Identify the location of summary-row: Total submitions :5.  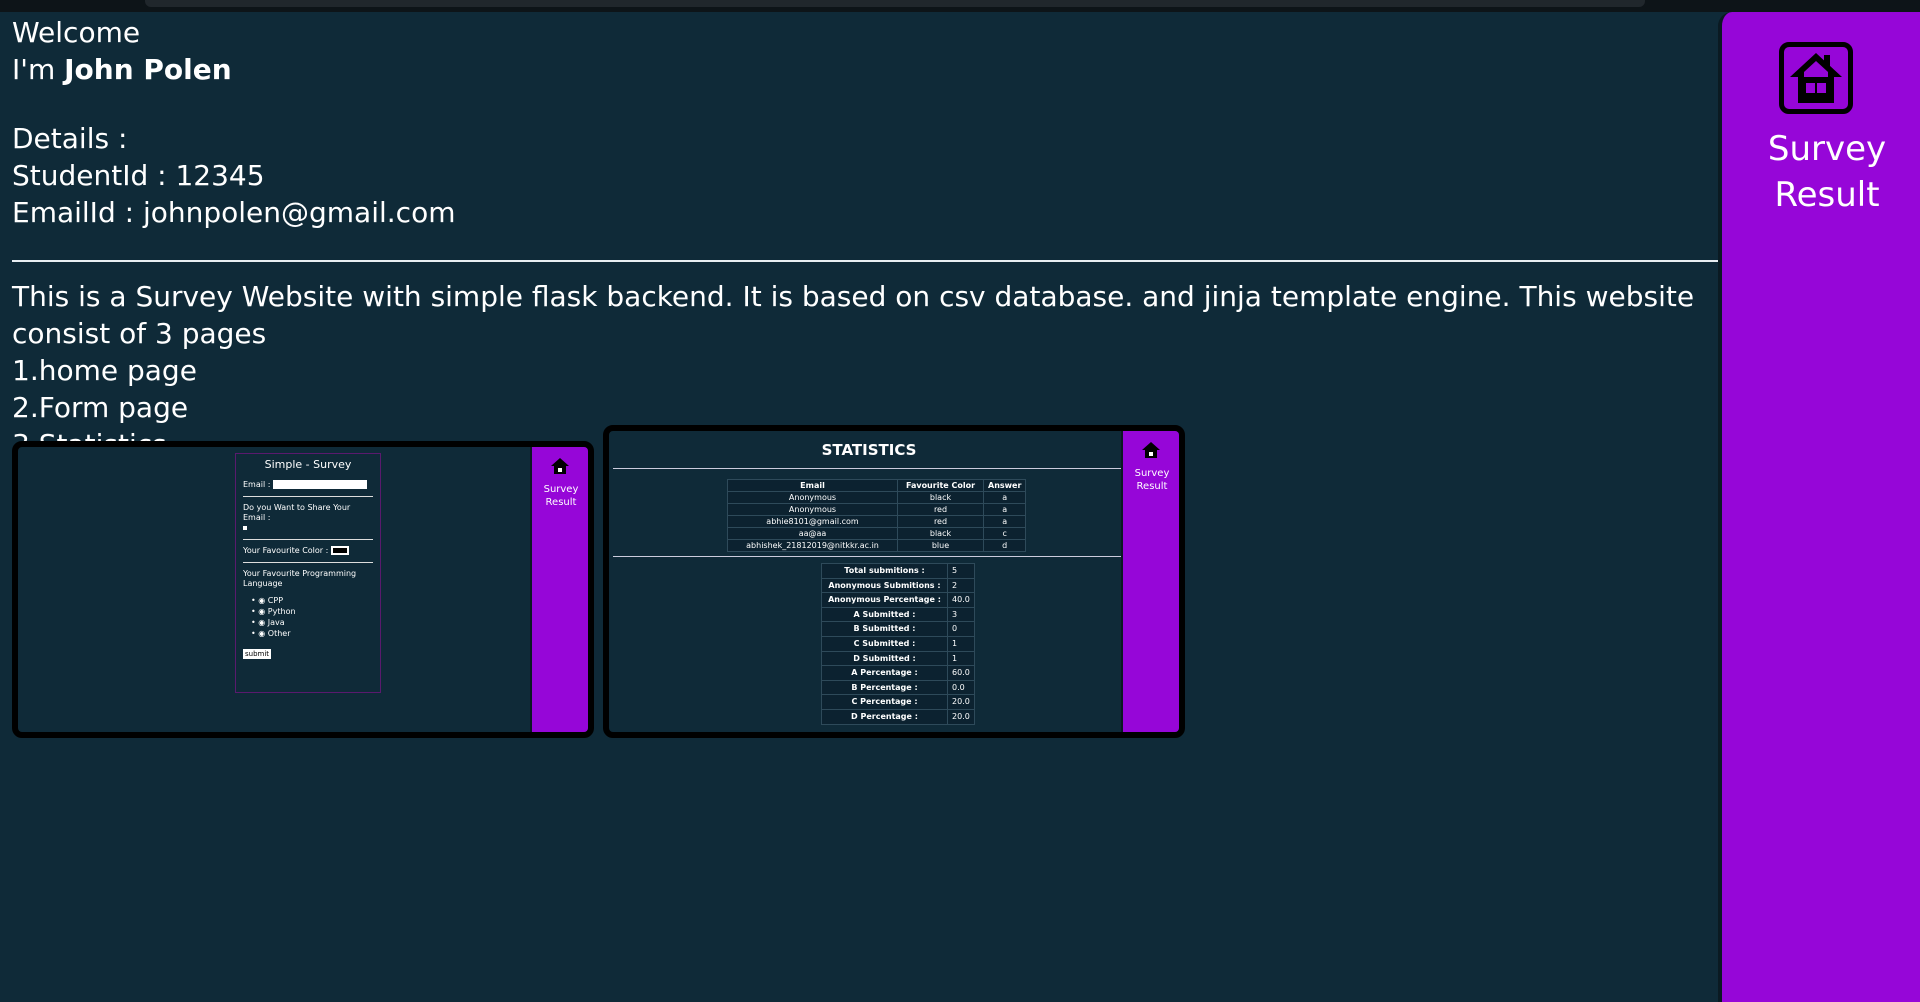
(898, 571).